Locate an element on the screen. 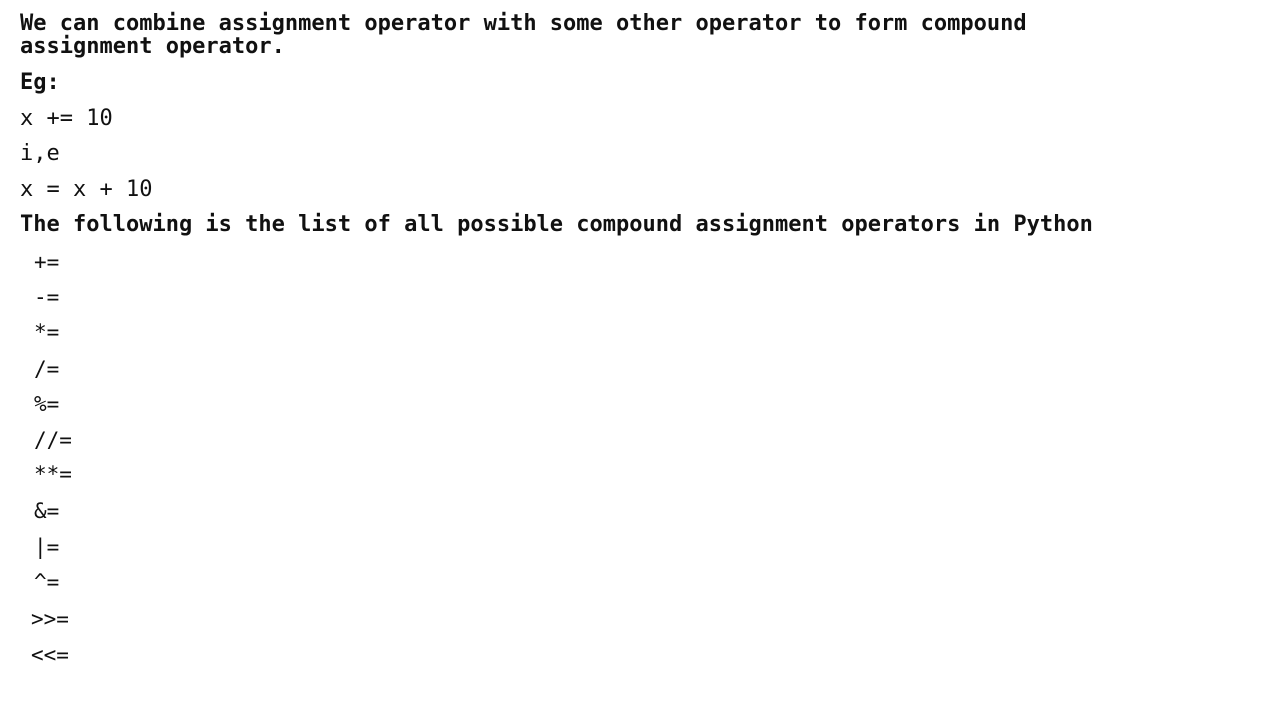 The height and width of the screenshot is (720, 1280). example-expanded: x = x + 10 is located at coordinates (86, 189).